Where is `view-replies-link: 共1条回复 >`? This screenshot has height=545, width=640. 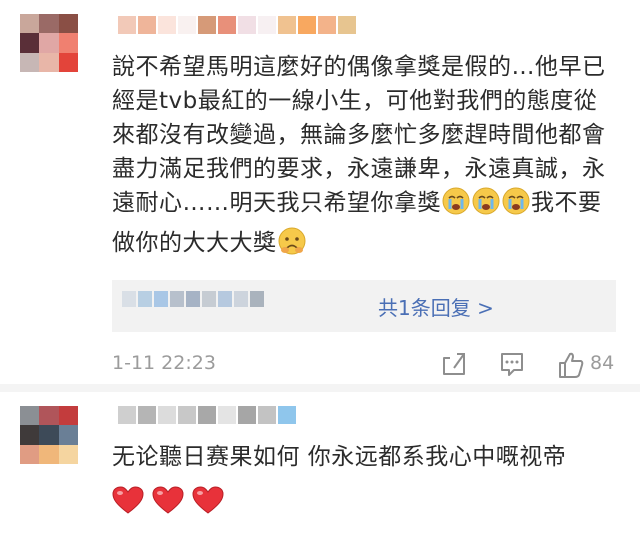
view-replies-link: 共1条回复 > is located at coordinates (436, 306).